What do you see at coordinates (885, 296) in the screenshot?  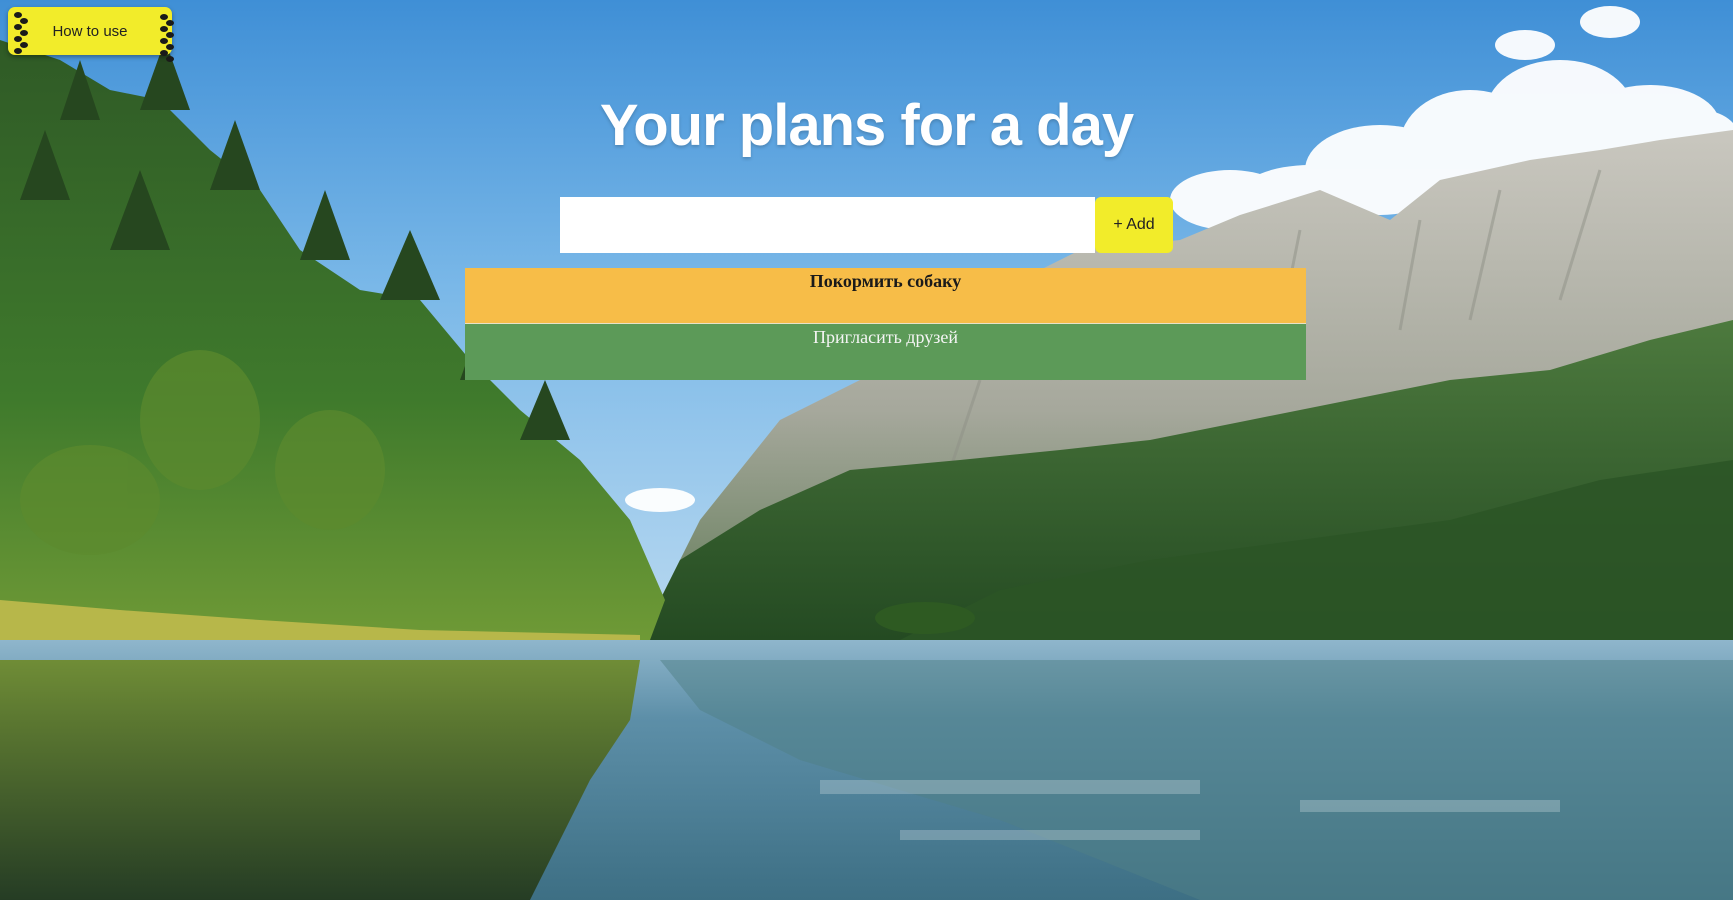 I see `task-item-completed: Покормить собаку` at bounding box center [885, 296].